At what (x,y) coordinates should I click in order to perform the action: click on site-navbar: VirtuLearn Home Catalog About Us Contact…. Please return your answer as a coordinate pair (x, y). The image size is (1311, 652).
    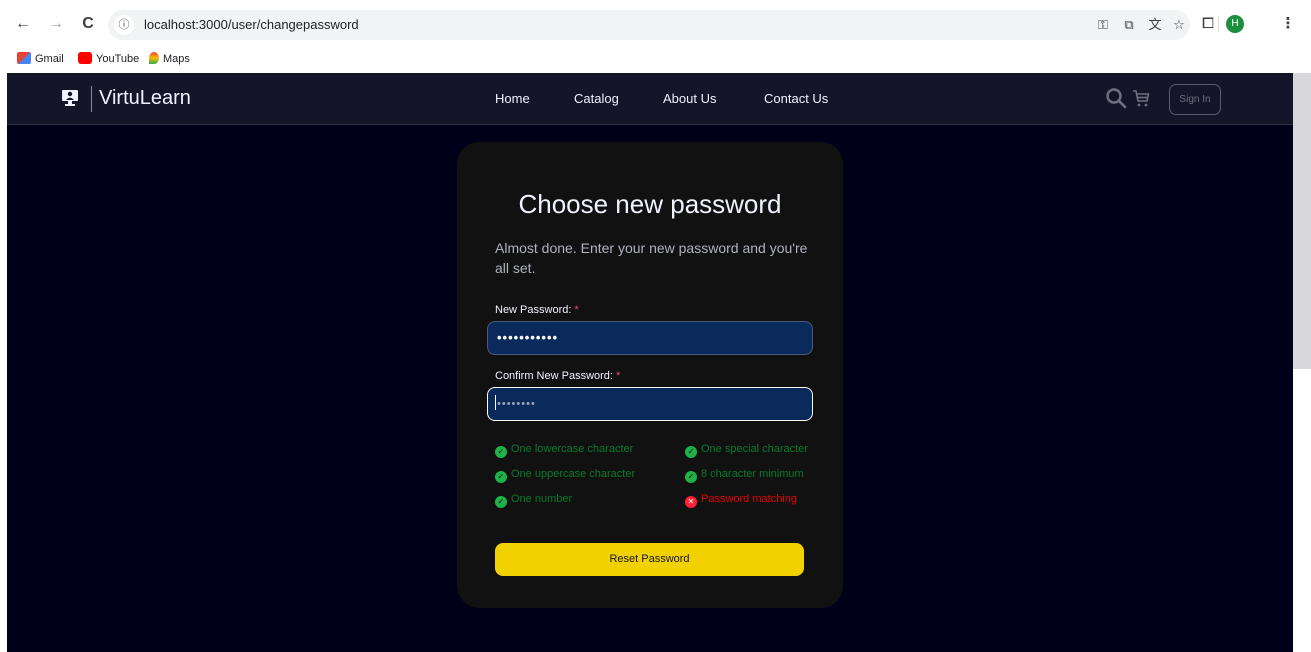
    Looking at the image, I should click on (650, 99).